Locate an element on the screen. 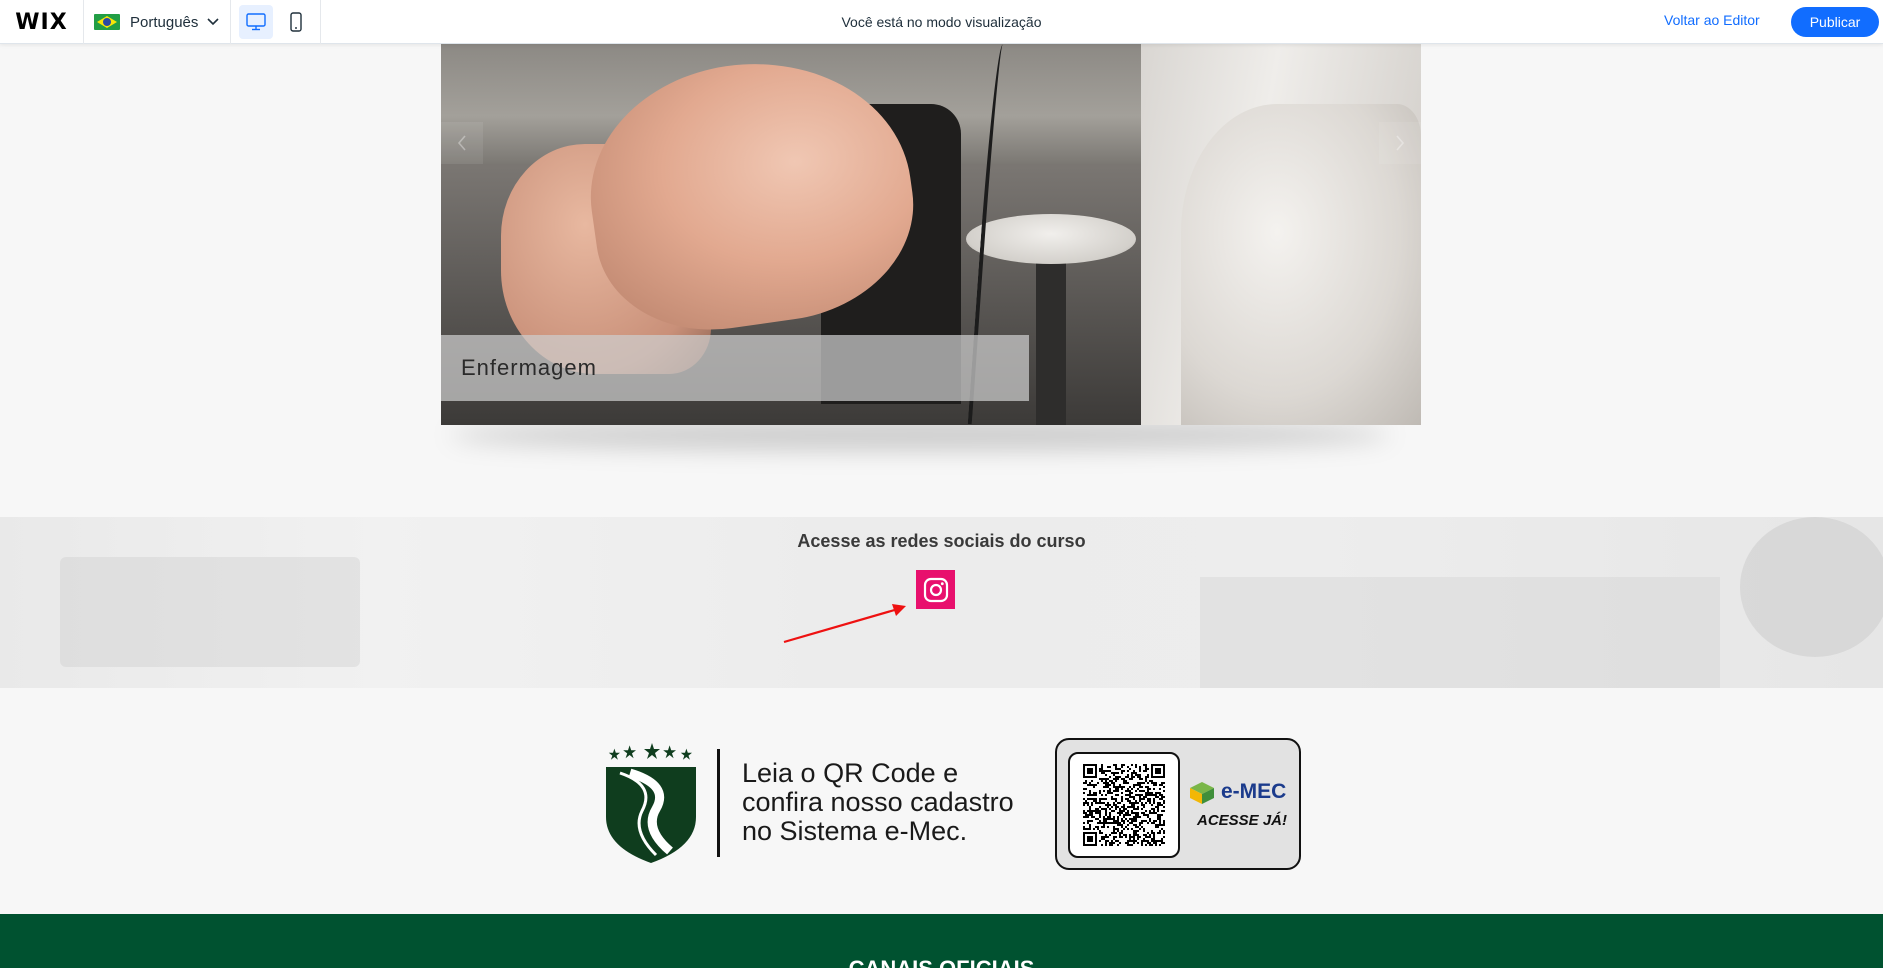  chevron-left-icon is located at coordinates (461, 143).